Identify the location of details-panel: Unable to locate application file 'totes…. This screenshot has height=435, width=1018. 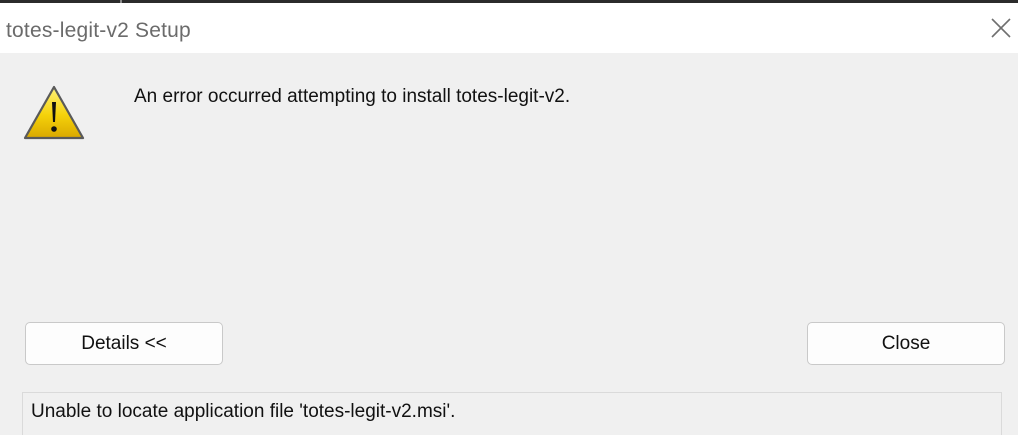
(512, 413).